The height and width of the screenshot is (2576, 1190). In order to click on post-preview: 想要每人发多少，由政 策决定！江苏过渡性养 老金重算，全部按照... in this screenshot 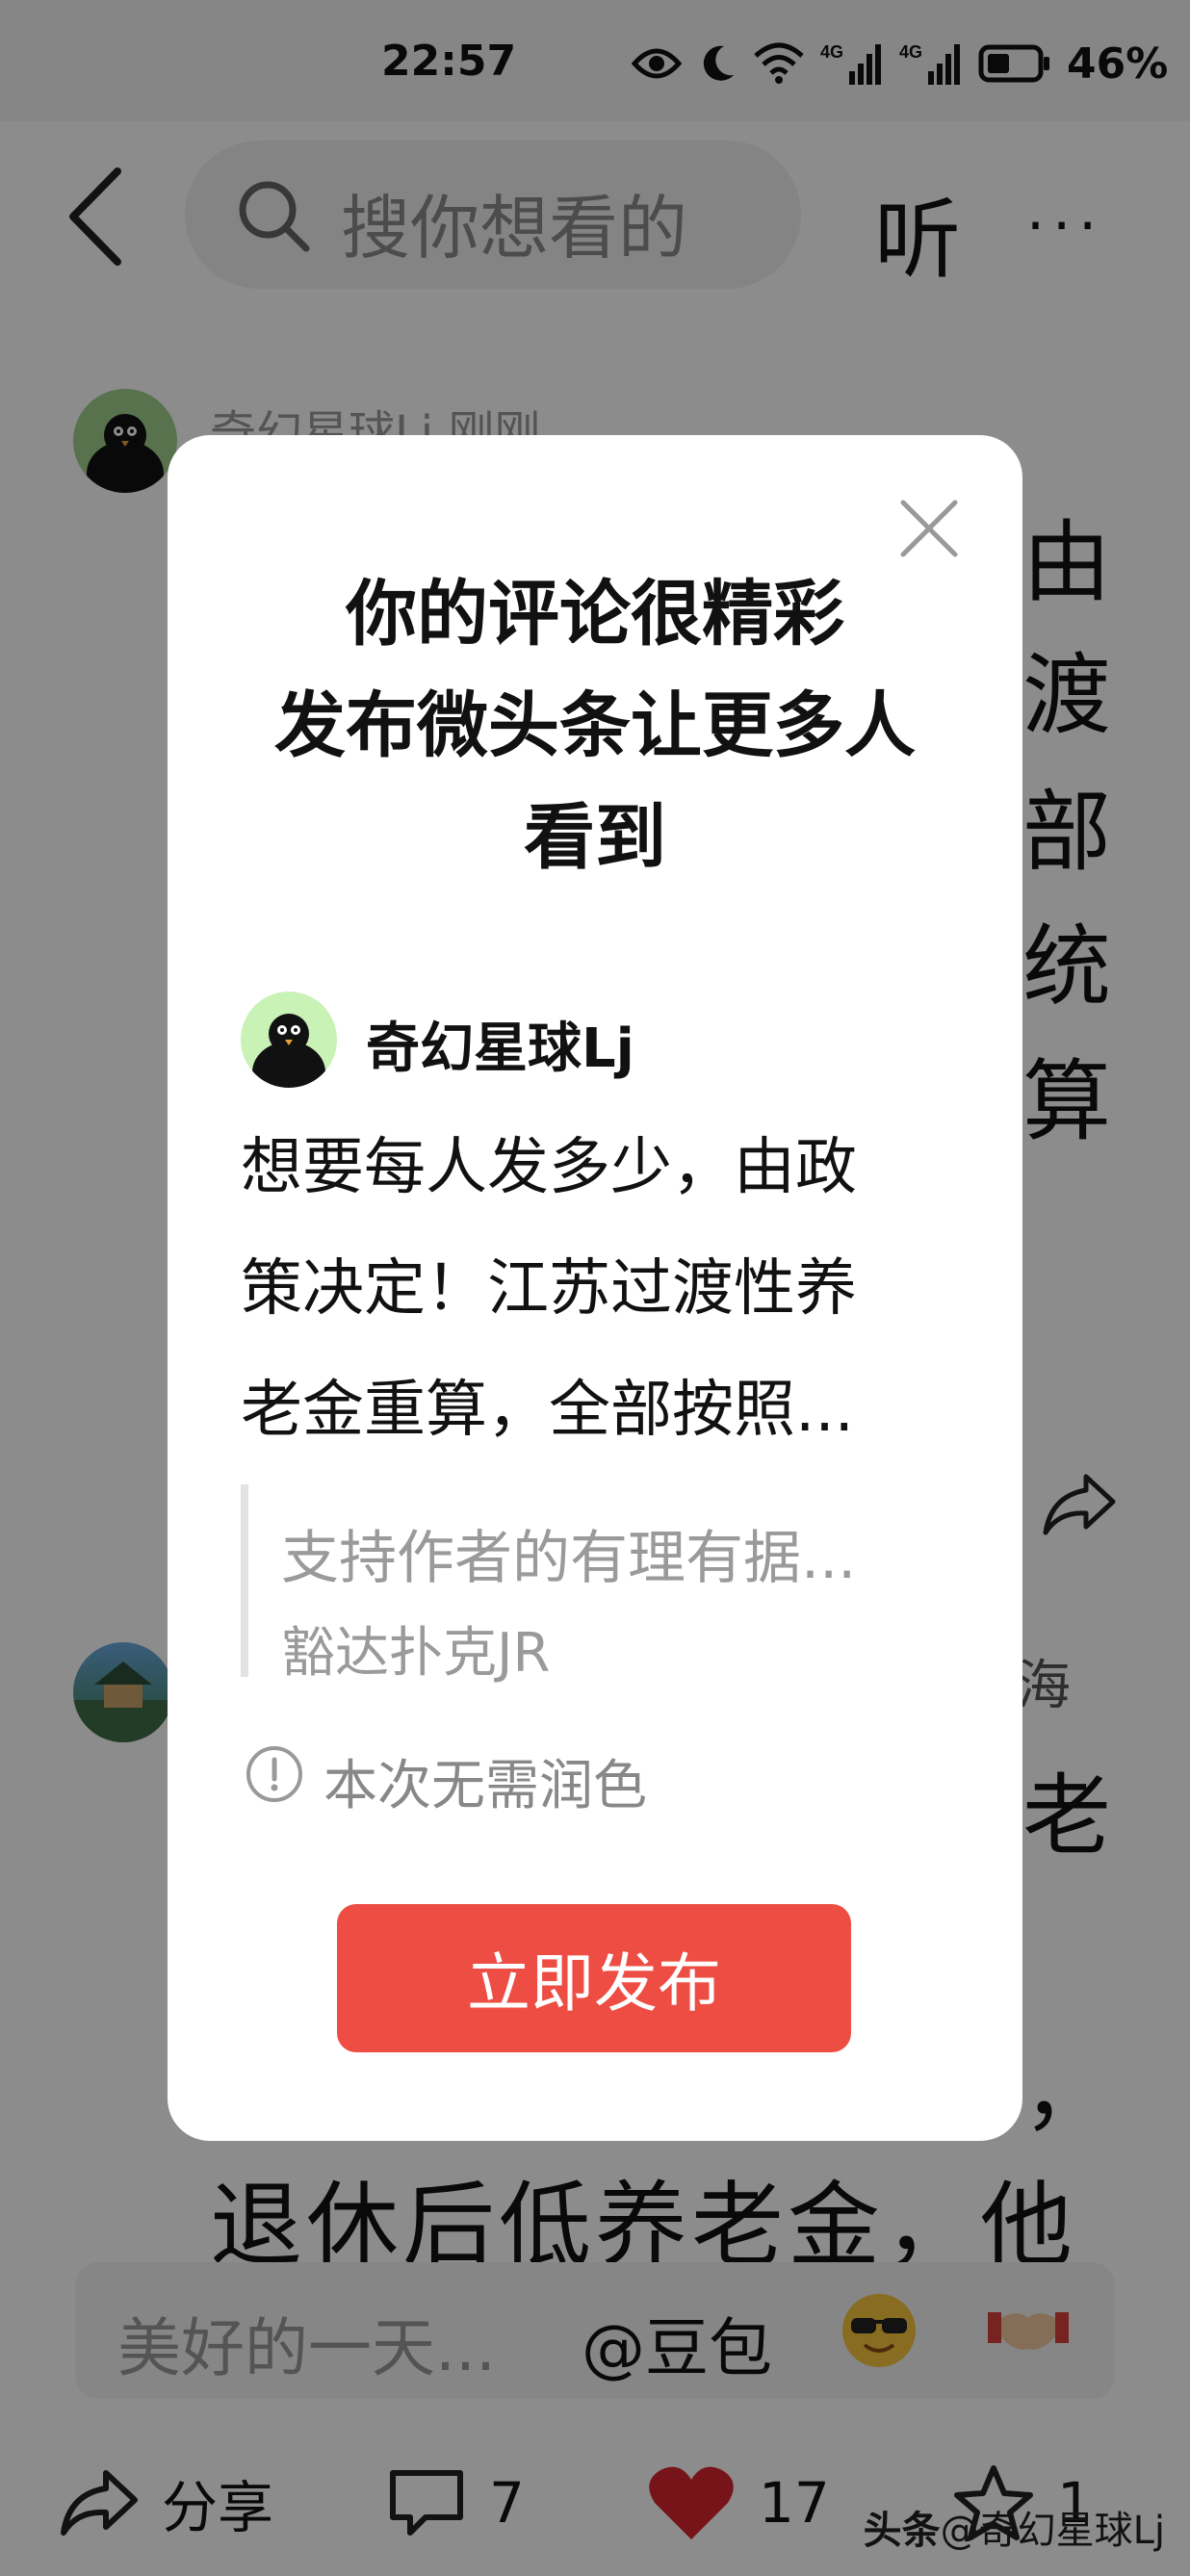, I will do `click(597, 1289)`.